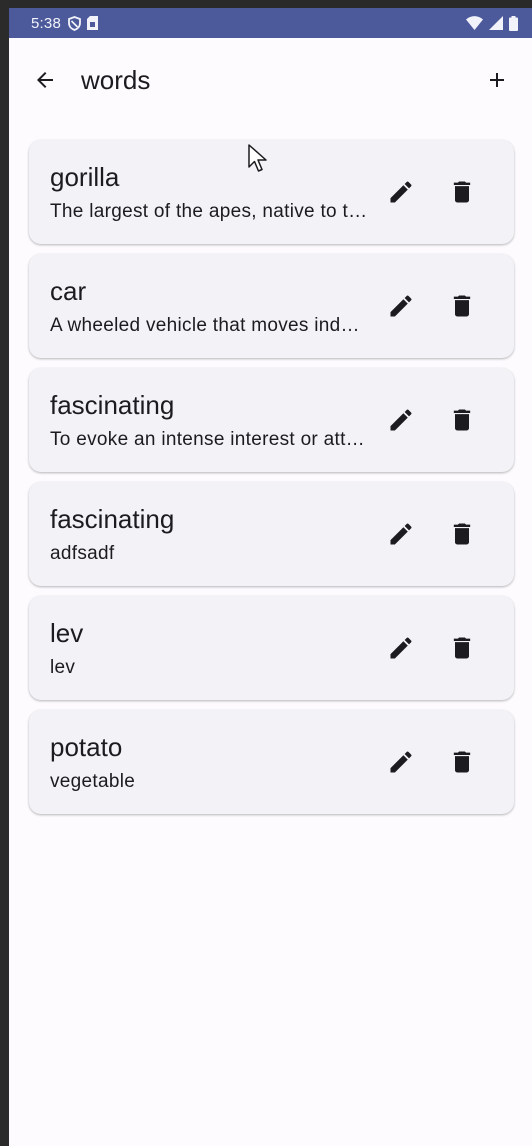 This screenshot has width=532, height=1146. I want to click on word-title: lev, so click(67, 633).